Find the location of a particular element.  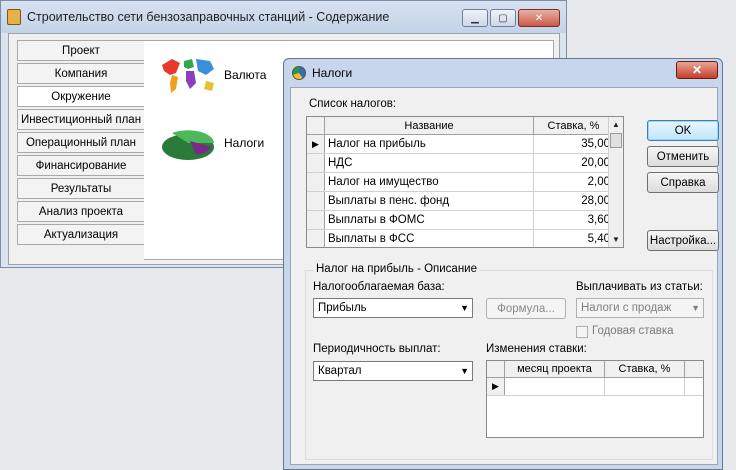

tax-name-cell: НДС is located at coordinates (429, 163).